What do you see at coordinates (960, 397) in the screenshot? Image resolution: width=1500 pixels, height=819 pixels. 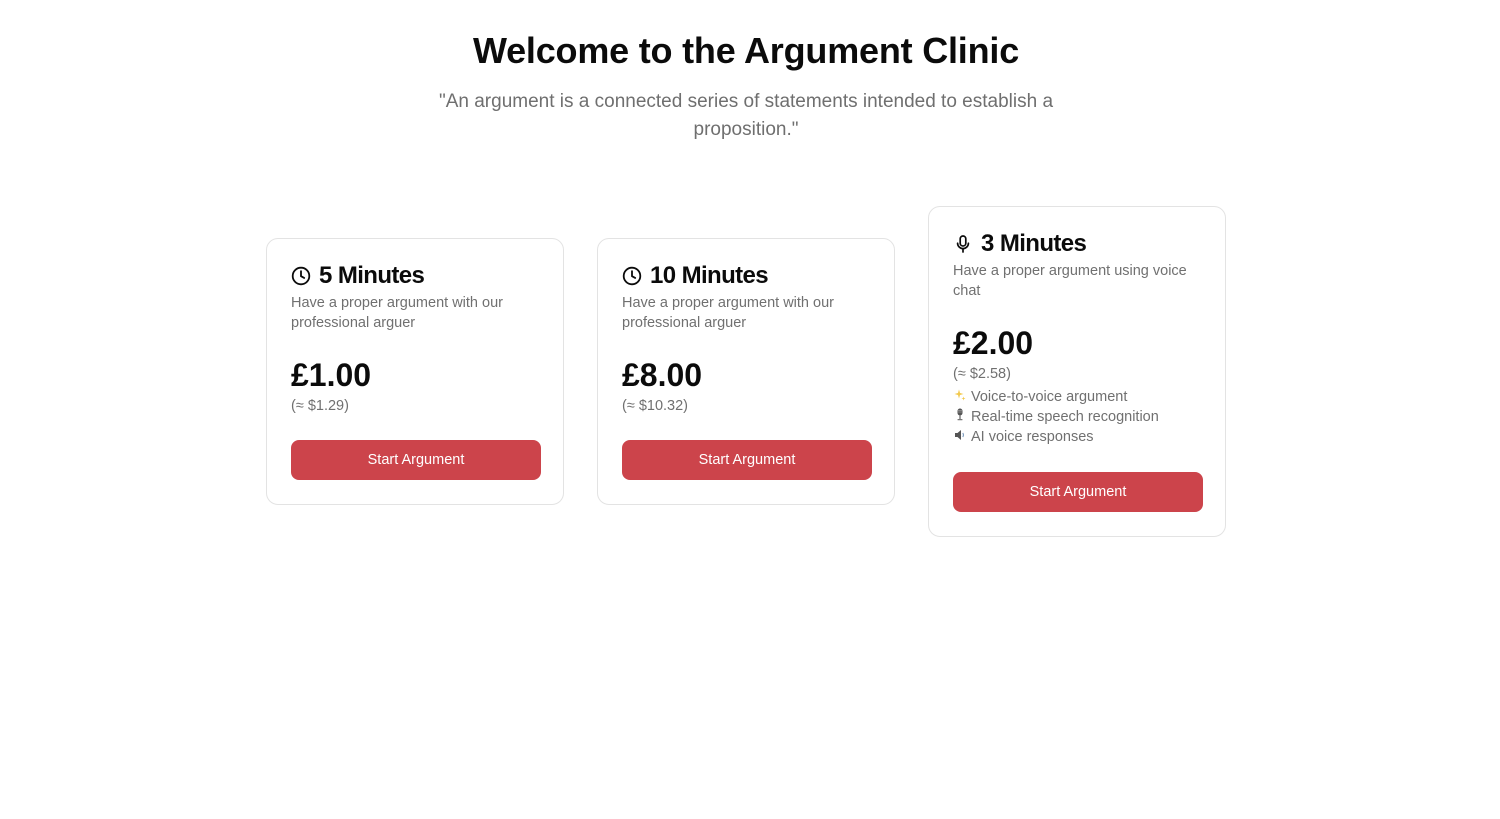 I see `sparkles-icon` at bounding box center [960, 397].